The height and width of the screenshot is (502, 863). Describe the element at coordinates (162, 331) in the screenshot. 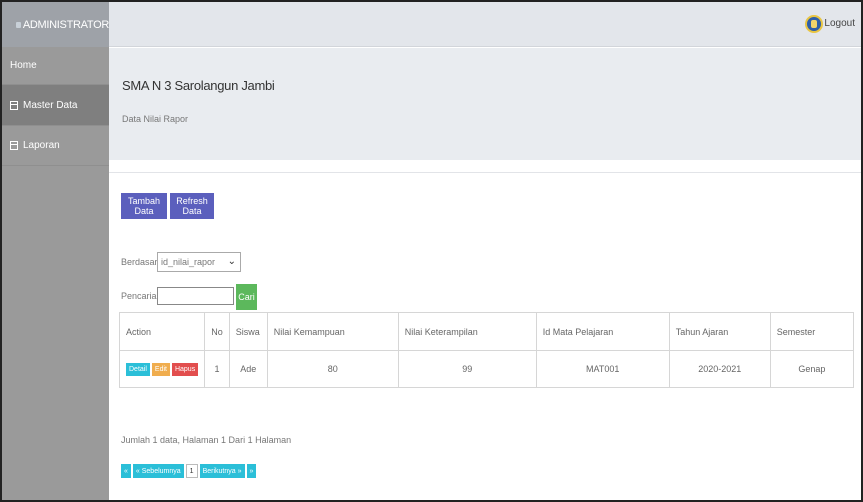

I see `col-header-action: Action` at that location.